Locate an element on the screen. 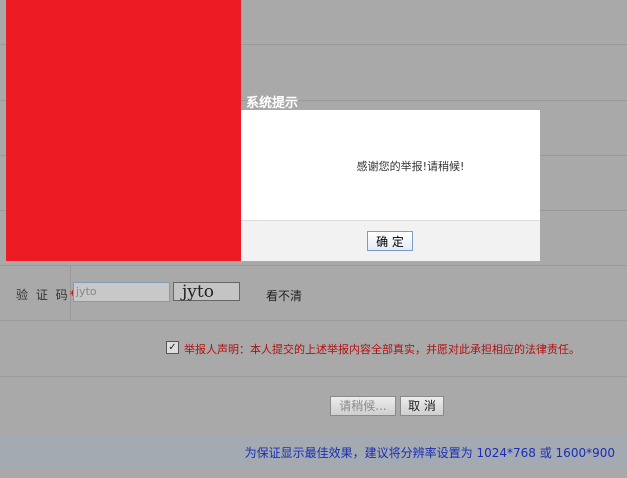 This screenshot has width=627, height=478. captcha-input: jyto is located at coordinates (121, 292).